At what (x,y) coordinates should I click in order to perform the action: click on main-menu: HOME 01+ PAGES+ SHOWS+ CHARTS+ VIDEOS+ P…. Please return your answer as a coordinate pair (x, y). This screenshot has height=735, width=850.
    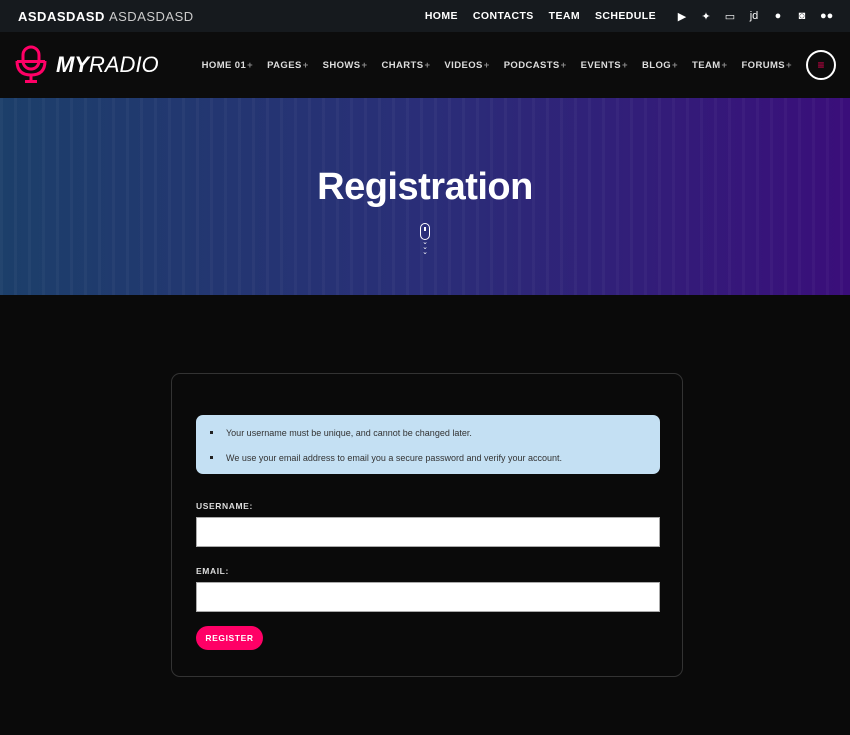
    Looking at the image, I should click on (497, 65).